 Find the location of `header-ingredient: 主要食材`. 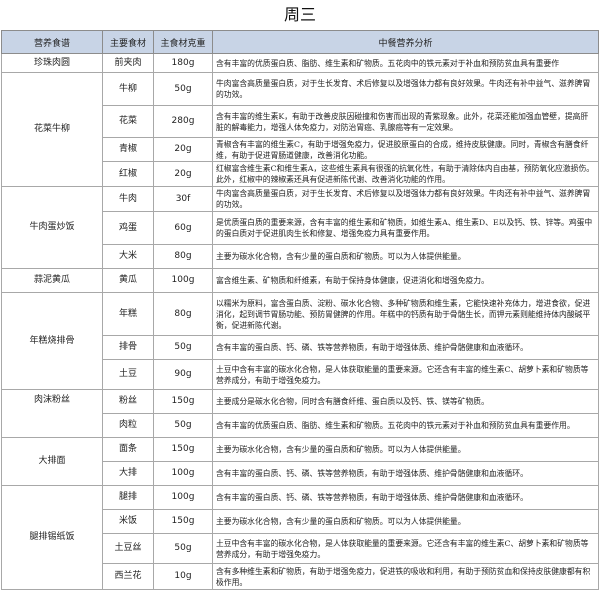

header-ingredient: 主要食材 is located at coordinates (128, 42).